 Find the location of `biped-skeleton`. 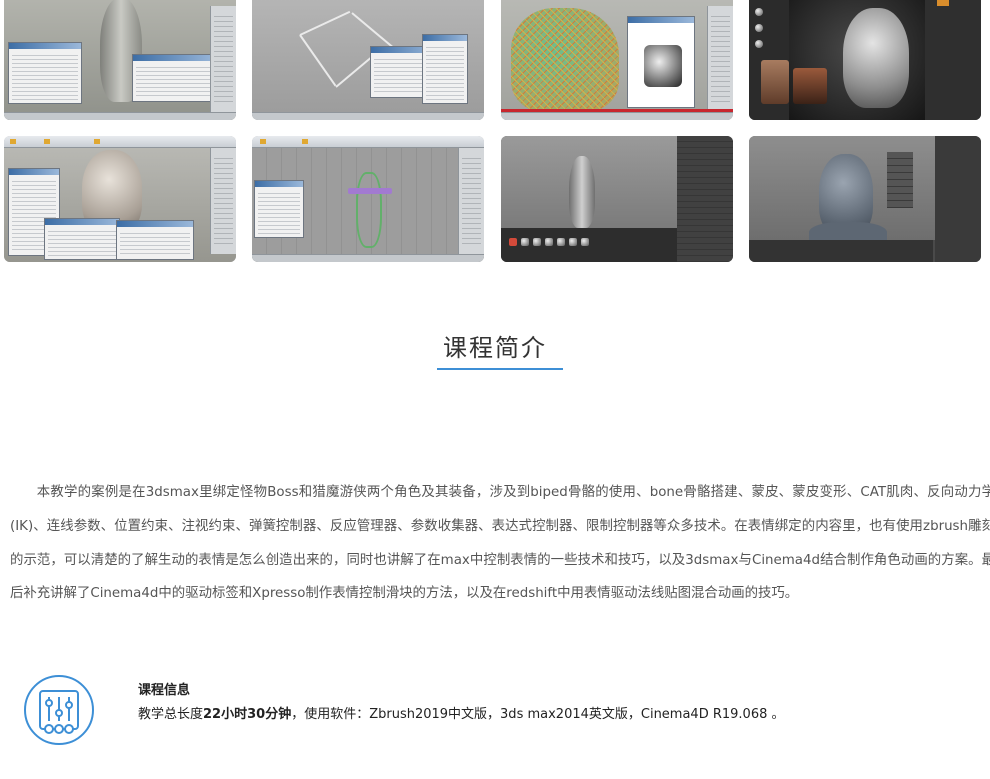

biped-skeleton is located at coordinates (369, 210).